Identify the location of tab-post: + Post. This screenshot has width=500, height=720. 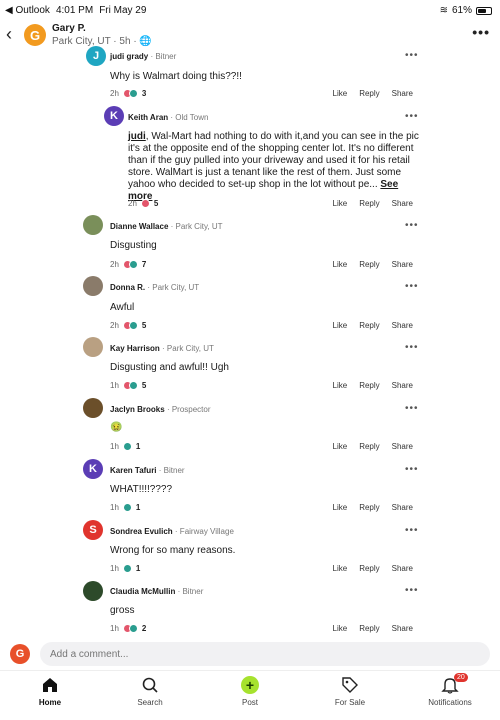
(250, 691).